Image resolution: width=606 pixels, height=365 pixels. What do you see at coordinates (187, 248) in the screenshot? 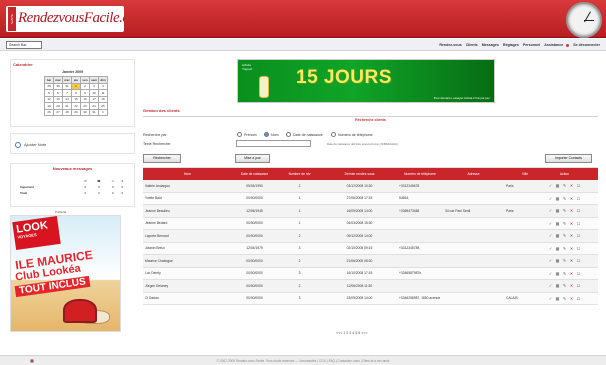
I see `client-name: Jolanin Breux` at bounding box center [187, 248].